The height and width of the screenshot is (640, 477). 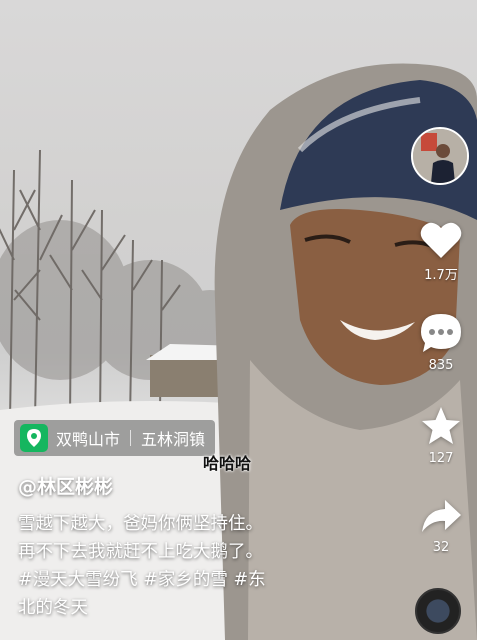 What do you see at coordinates (188, 608) in the screenshot?
I see `description-hashtags: 北的冬天` at bounding box center [188, 608].